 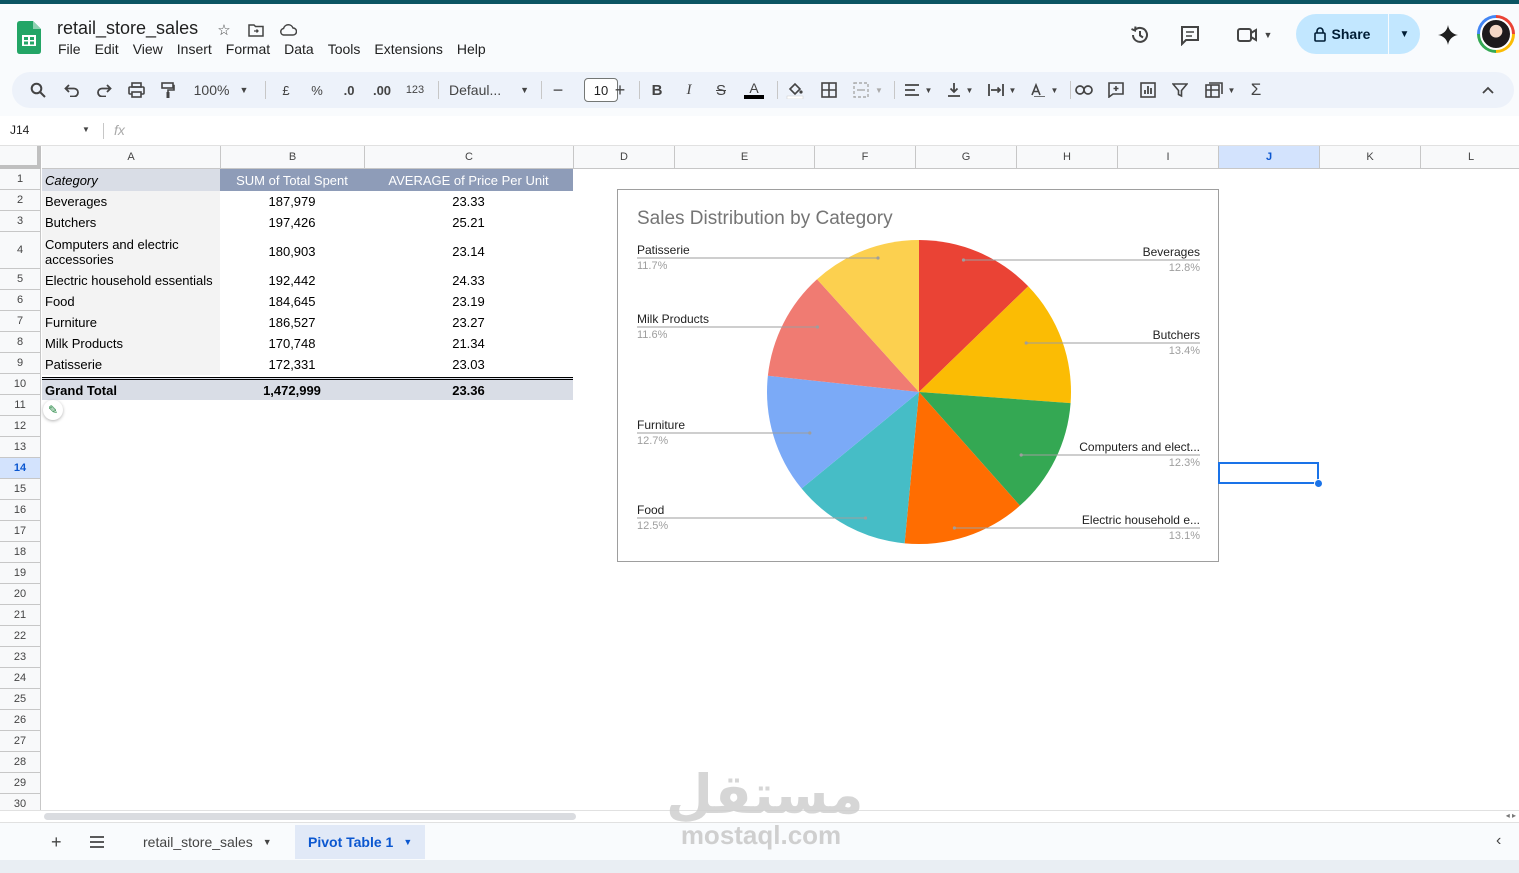 What do you see at coordinates (1116, 90) in the screenshot?
I see `insert-comment-icon` at bounding box center [1116, 90].